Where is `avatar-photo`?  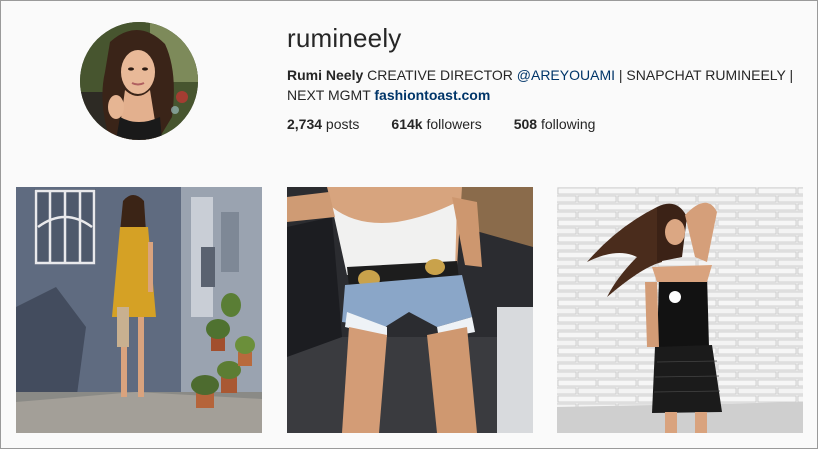 avatar-photo is located at coordinates (139, 81).